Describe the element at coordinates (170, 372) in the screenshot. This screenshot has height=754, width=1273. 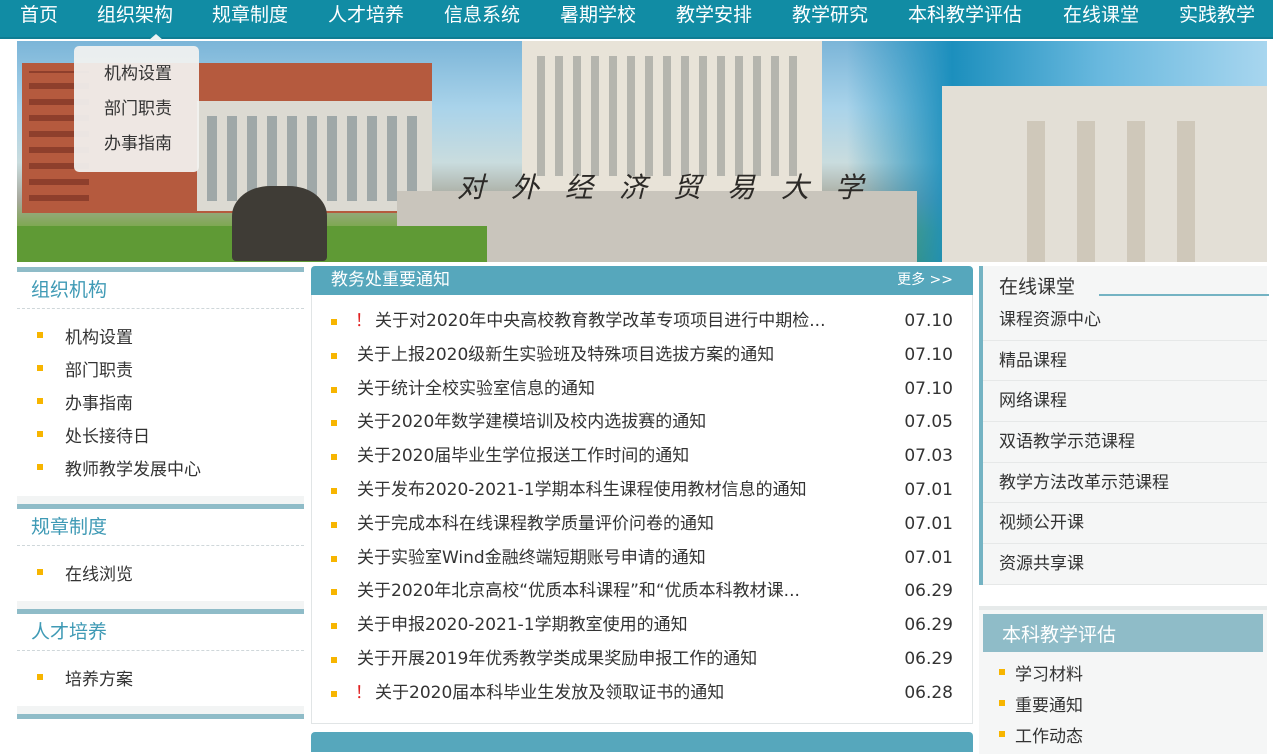
I see `org-link: 部门职责` at that location.